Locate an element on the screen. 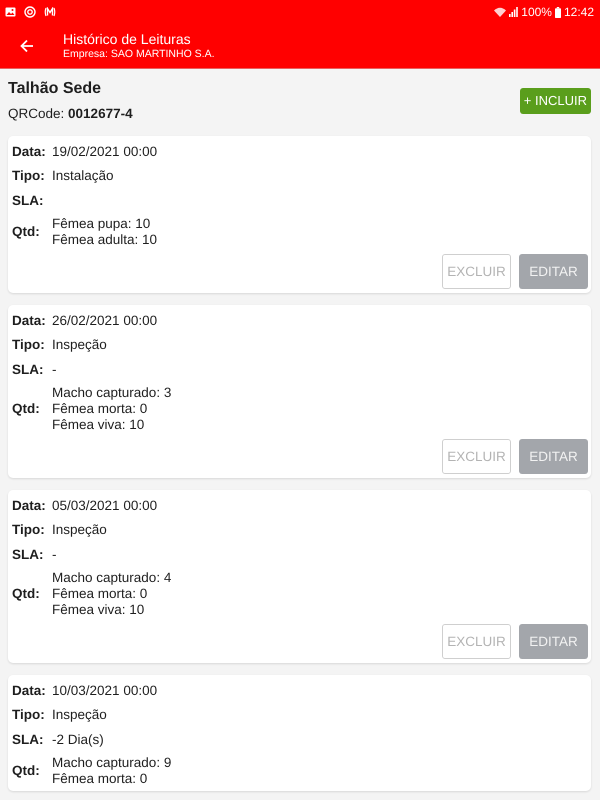 The image size is (600, 800). target-icon is located at coordinates (30, 12).